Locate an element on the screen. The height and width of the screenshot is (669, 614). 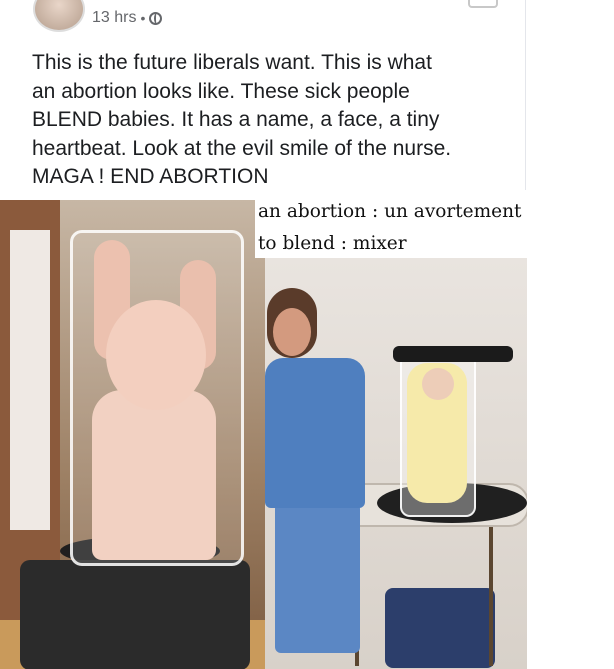
scrub-top is located at coordinates (315, 433).